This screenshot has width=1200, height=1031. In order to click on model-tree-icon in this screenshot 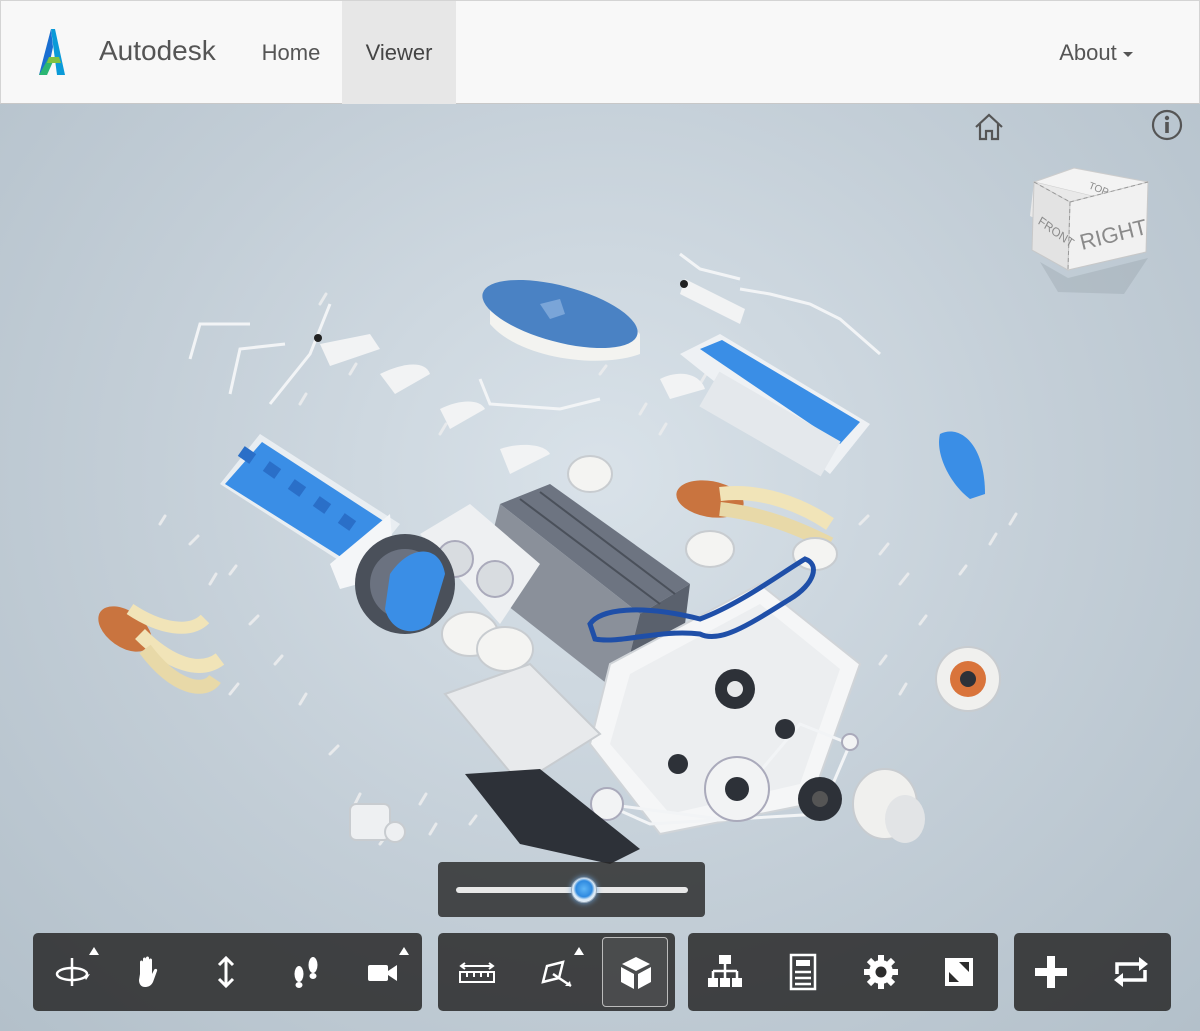, I will do `click(725, 971)`.